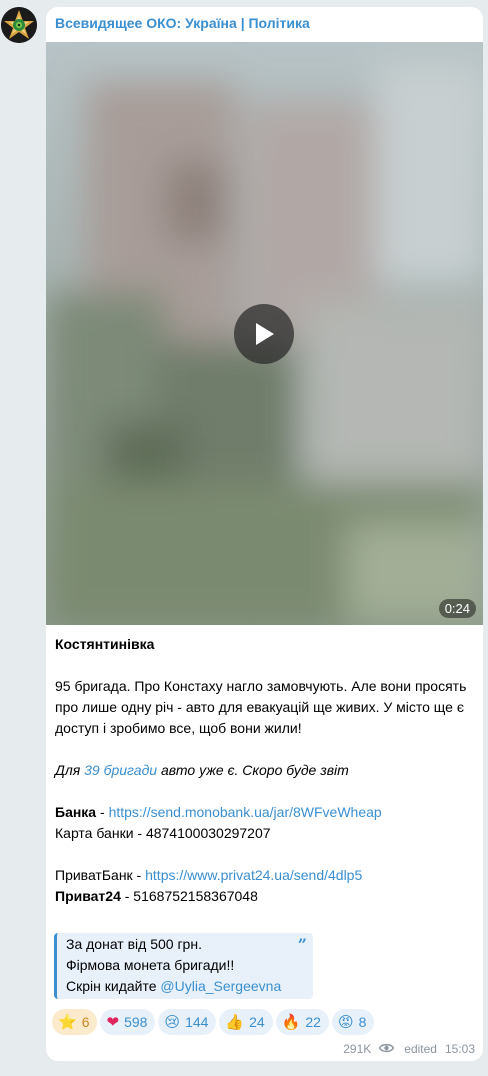 The height and width of the screenshot is (1076, 488). What do you see at coordinates (197, 1022) in the screenshot?
I see `reaction-count: 144` at bounding box center [197, 1022].